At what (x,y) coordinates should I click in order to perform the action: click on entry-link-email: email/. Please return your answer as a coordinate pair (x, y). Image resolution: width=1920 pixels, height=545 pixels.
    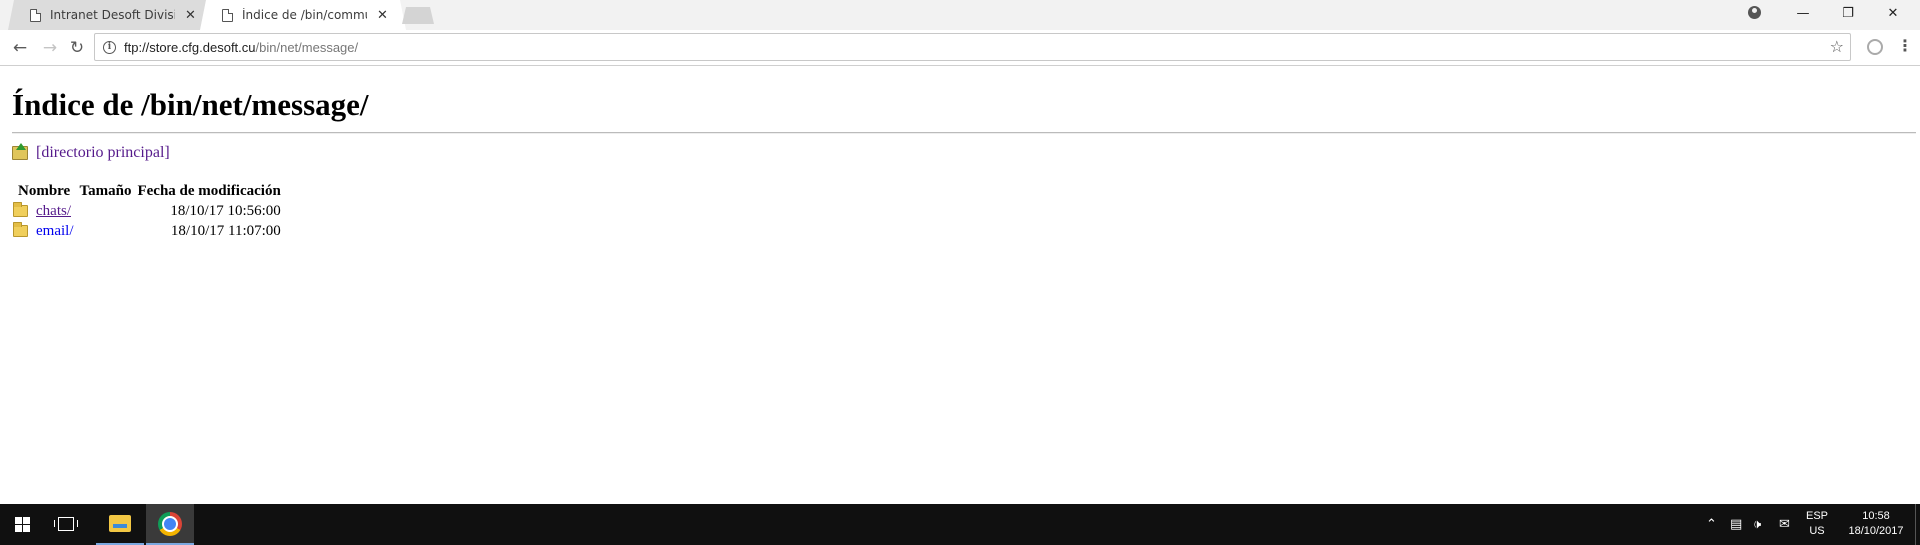
    Looking at the image, I should click on (55, 231).